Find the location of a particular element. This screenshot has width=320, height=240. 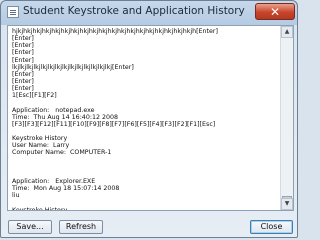

app-icon is located at coordinates (13, 12).